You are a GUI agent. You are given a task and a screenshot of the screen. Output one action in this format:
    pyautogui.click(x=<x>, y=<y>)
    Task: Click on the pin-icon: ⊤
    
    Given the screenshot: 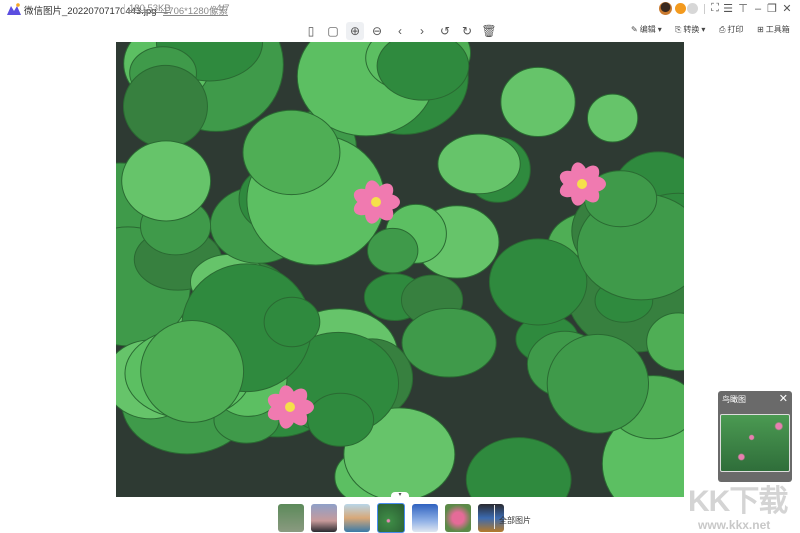 What is the action you would take?
    pyautogui.click(x=743, y=8)
    